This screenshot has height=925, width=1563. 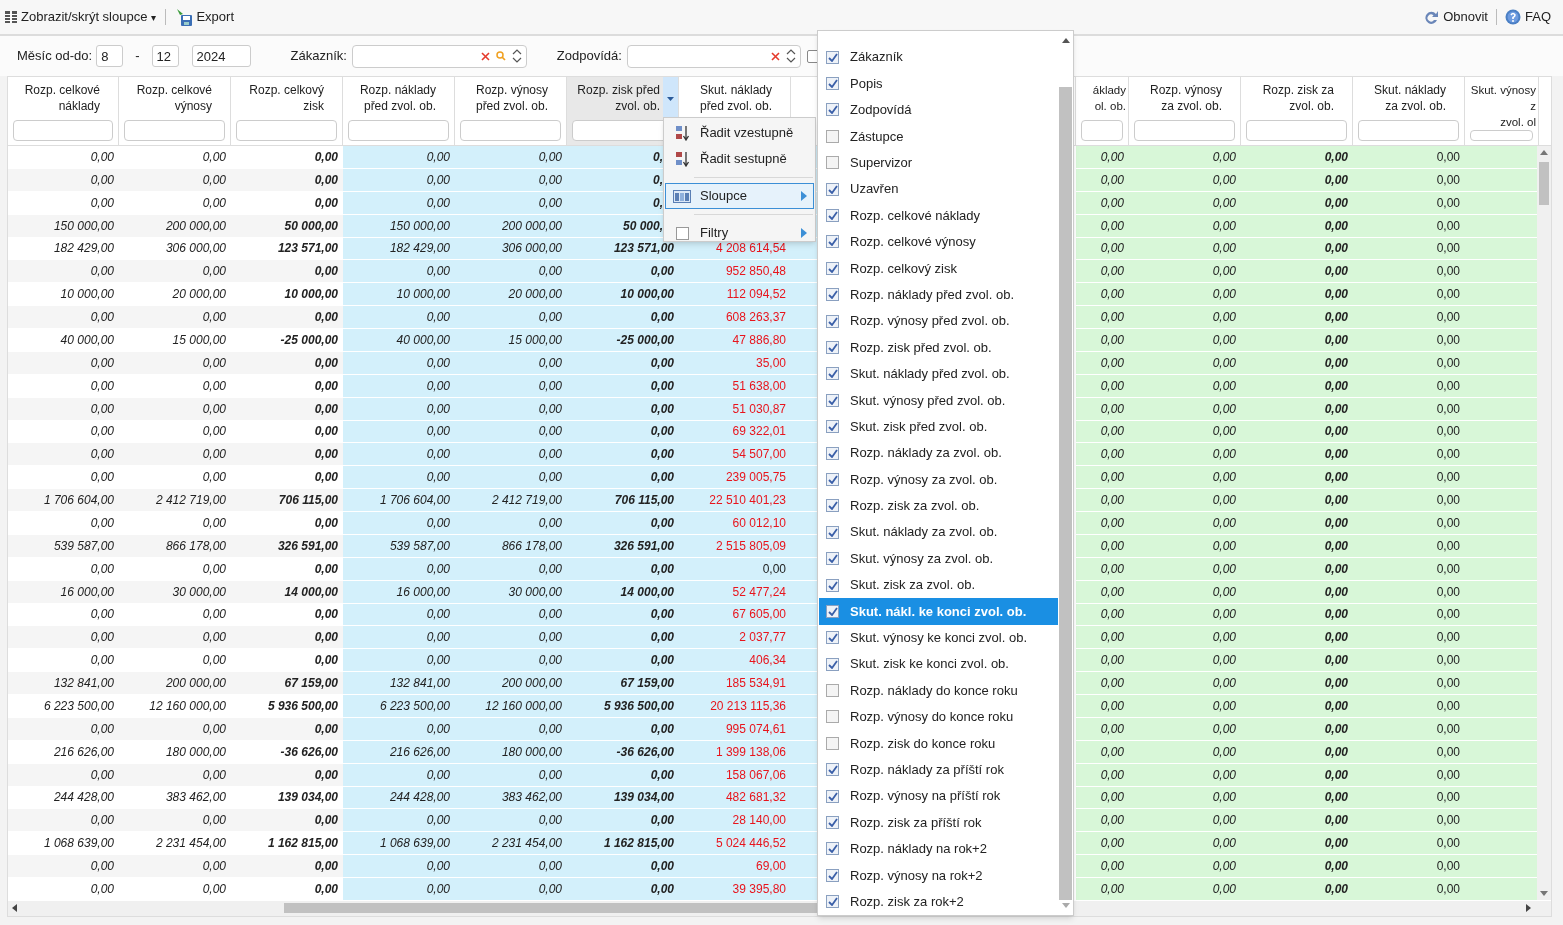 I want to click on menu-item: Rozp. celkové náklady, so click(x=938, y=215).